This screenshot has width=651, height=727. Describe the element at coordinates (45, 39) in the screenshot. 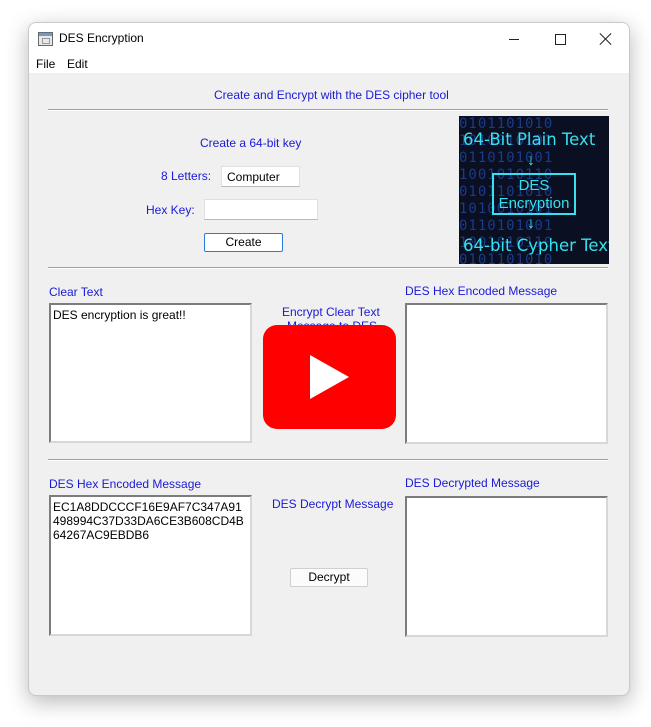

I see `app-window-icon` at that location.